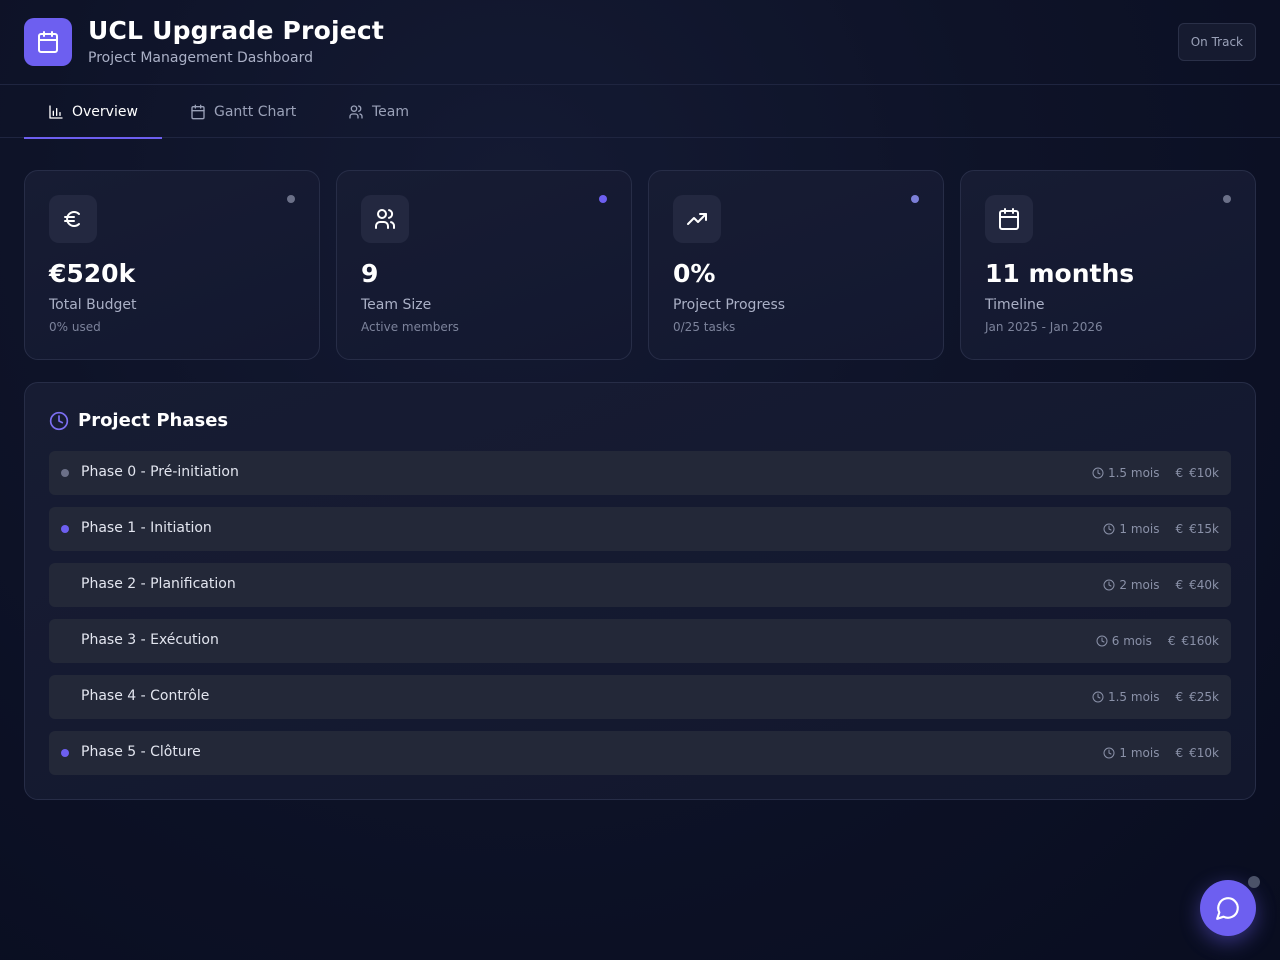  I want to click on phase-row: Phase 0 - Pré-initiation 1.5 mois € €10k, so click(640, 473).